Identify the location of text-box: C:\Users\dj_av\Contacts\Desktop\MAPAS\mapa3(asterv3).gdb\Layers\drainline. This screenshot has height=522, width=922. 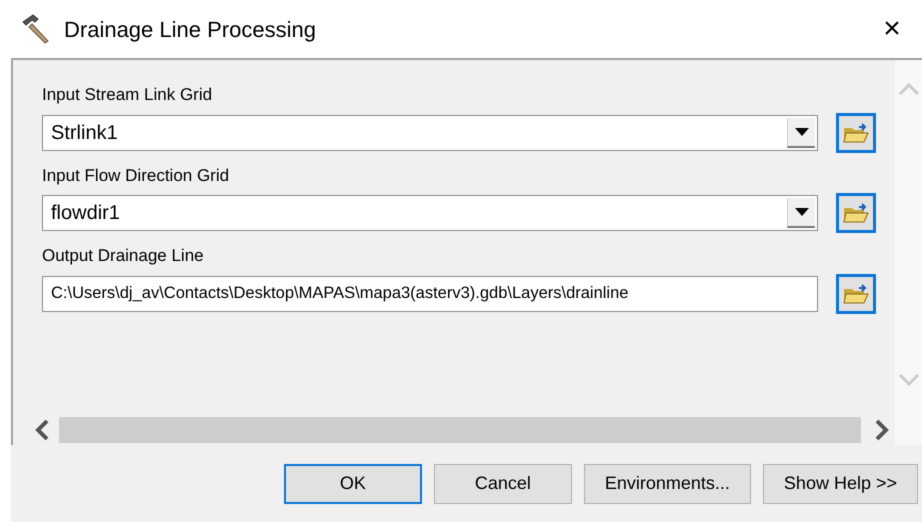
(430, 294).